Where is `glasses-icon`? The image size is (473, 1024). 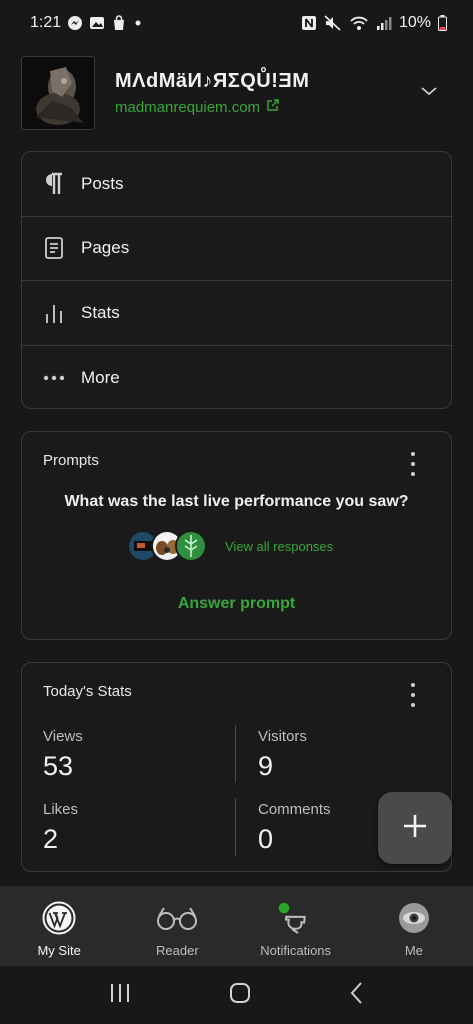
glasses-icon is located at coordinates (177, 918).